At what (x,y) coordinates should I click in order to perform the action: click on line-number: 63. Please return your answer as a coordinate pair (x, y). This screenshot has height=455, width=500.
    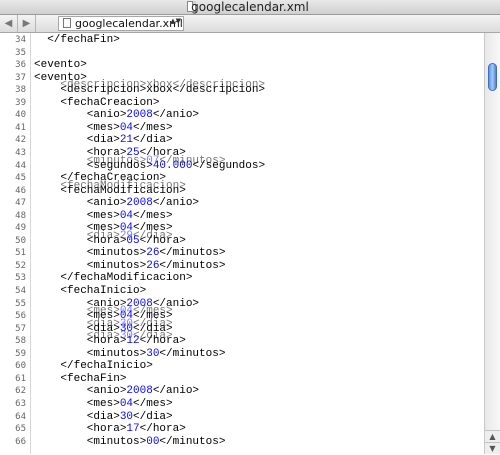
    Looking at the image, I should click on (20, 403).